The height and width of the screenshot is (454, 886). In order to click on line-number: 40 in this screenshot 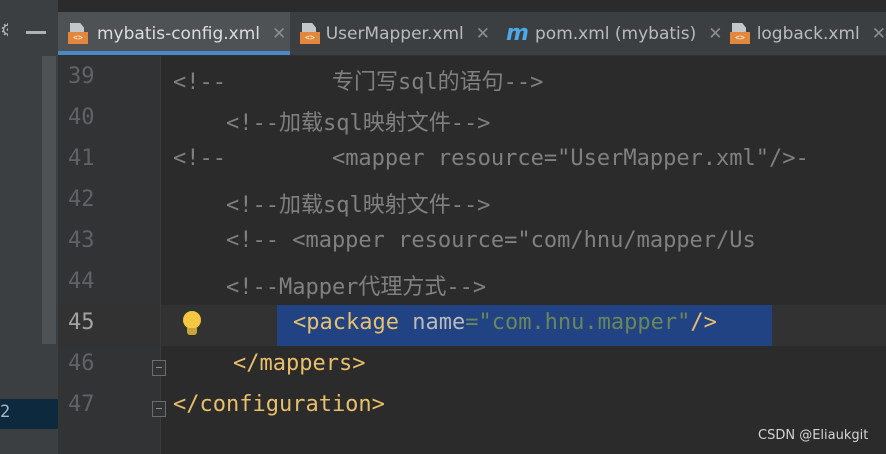, I will do `click(81, 117)`.